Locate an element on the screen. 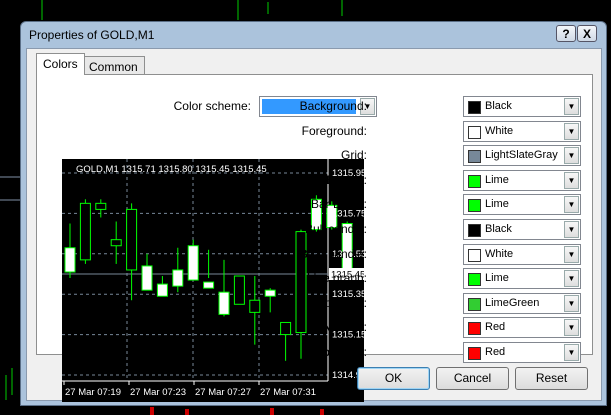 The height and width of the screenshot is (415, 611). foreground-color-swatch is located at coordinates (474, 132).